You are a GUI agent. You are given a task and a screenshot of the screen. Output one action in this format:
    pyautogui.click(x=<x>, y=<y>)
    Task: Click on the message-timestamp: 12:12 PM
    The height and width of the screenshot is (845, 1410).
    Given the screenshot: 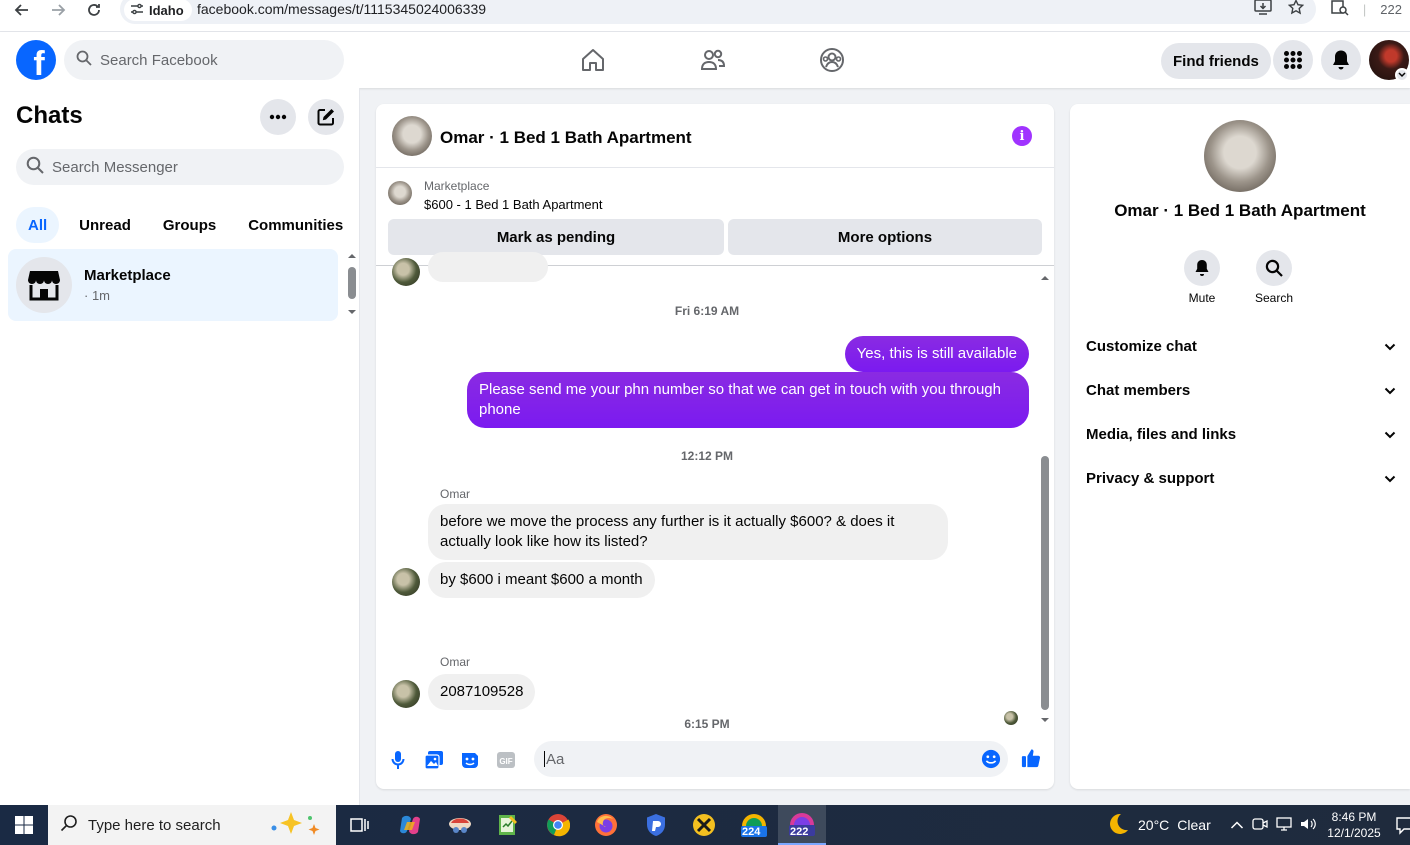 What is the action you would take?
    pyautogui.click(x=707, y=456)
    